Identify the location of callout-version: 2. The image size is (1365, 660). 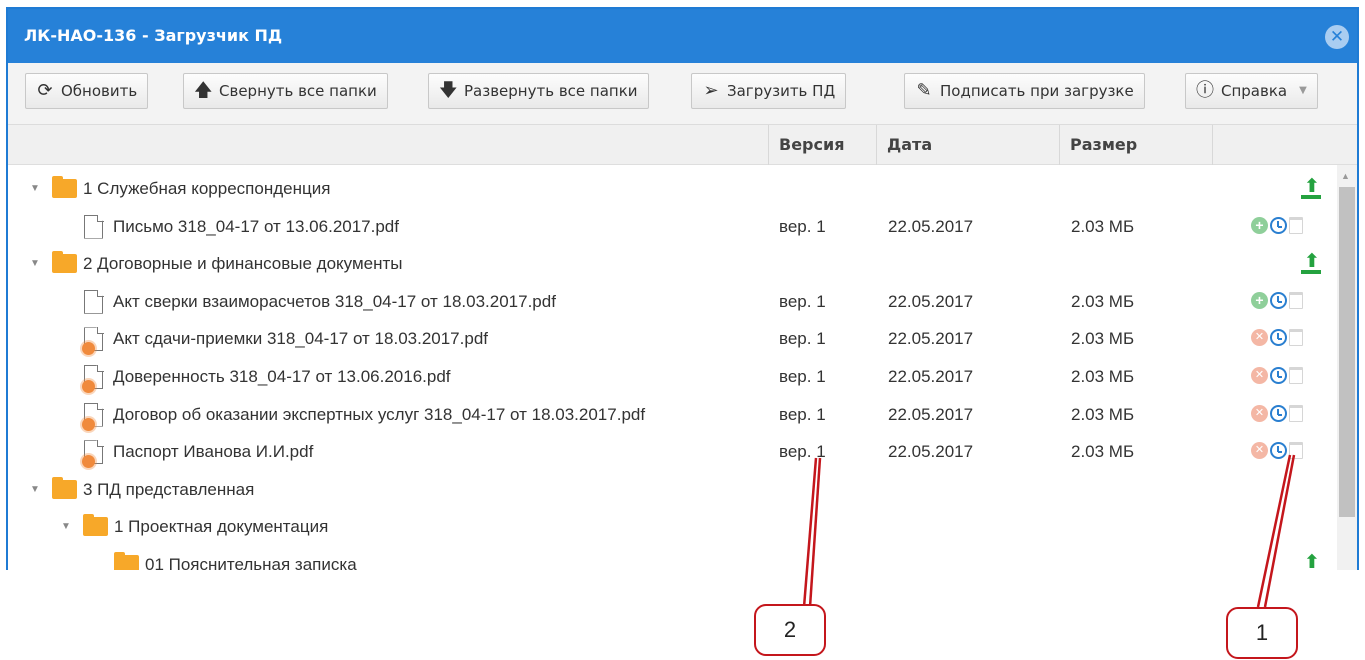
(790, 630).